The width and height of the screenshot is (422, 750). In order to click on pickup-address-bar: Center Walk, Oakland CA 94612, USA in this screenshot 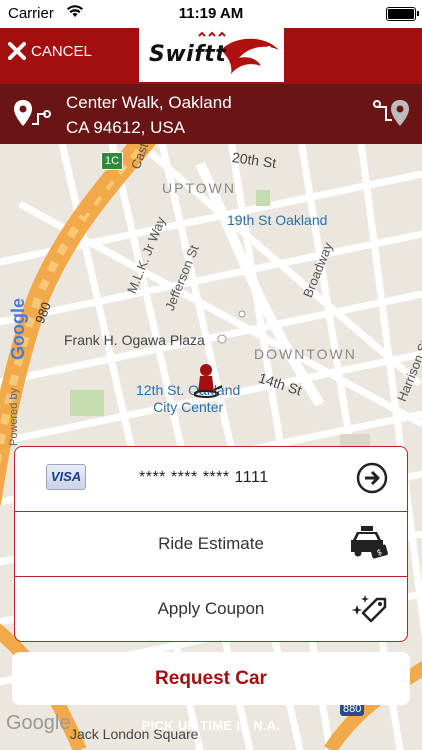, I will do `click(211, 114)`.